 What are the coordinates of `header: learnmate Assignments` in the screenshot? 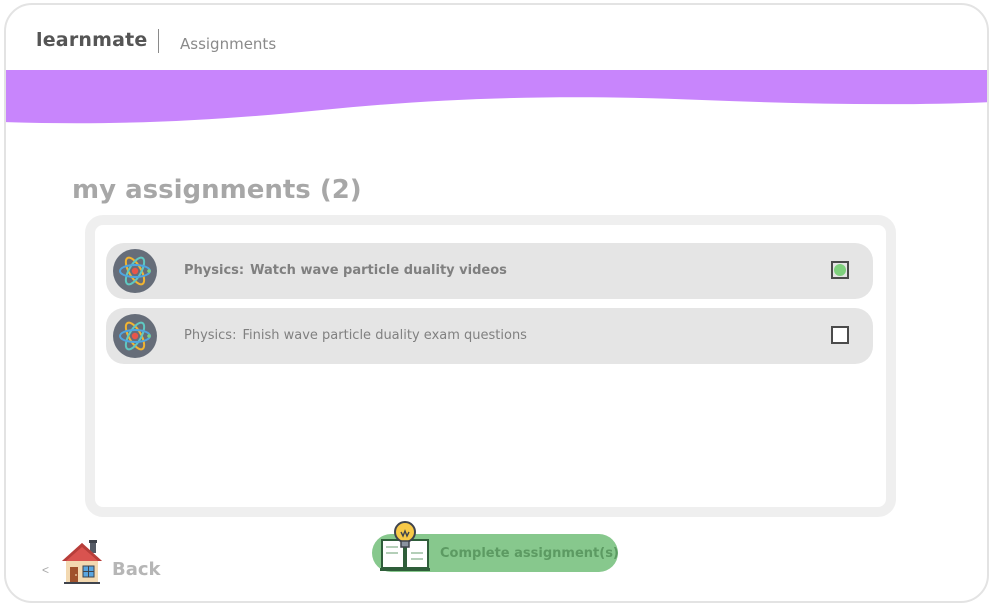 It's located at (496, 37).